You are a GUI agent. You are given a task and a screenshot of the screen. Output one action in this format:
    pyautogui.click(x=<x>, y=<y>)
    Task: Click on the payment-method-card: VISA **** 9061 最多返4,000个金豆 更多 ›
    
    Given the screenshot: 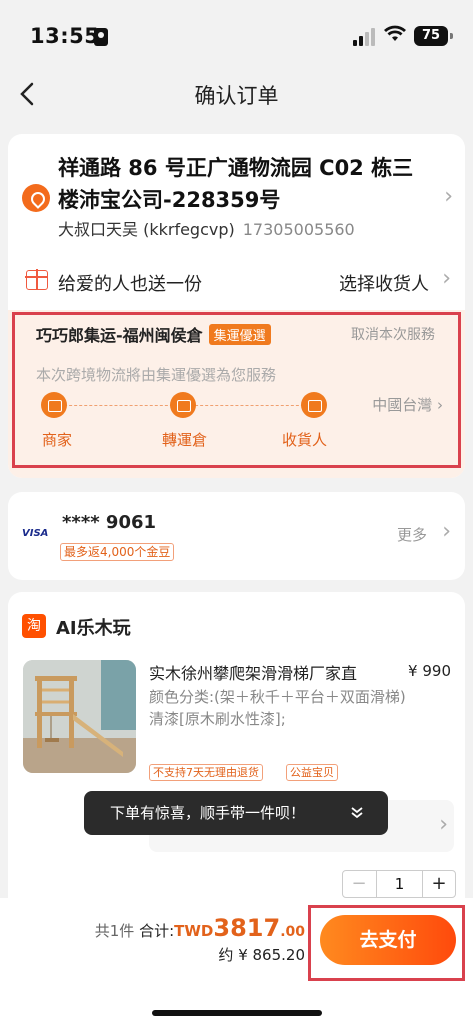 What is the action you would take?
    pyautogui.click(x=236, y=536)
    